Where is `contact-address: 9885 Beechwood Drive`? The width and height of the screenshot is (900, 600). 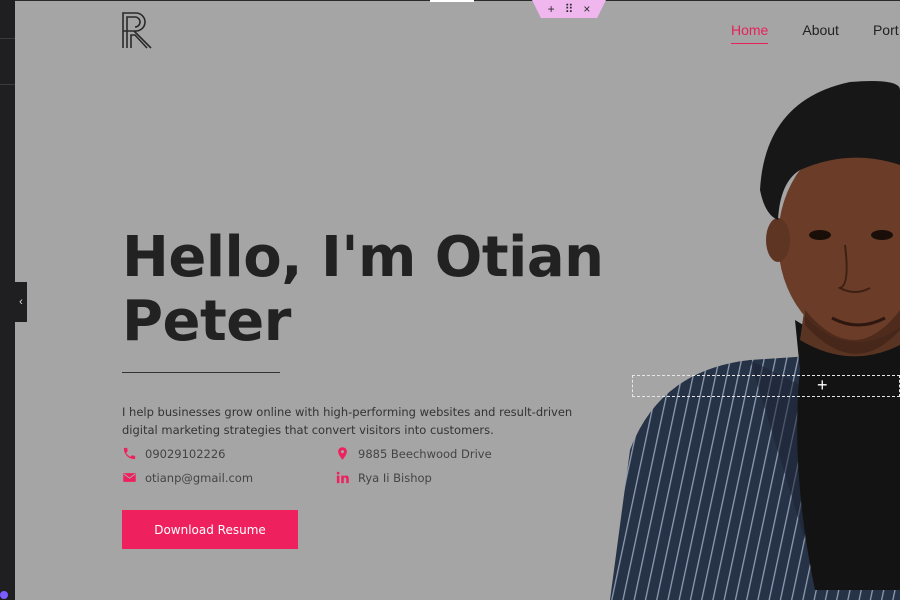
contact-address: 9885 Beechwood Drive is located at coordinates (413, 453).